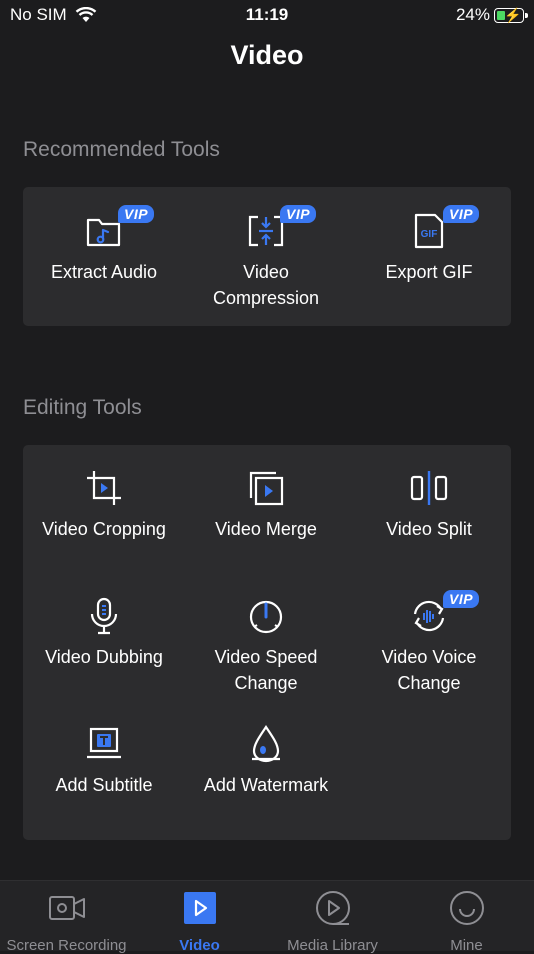 The height and width of the screenshot is (954, 534). What do you see at coordinates (511, 15) in the screenshot?
I see `battery-icon: ⚡` at bounding box center [511, 15].